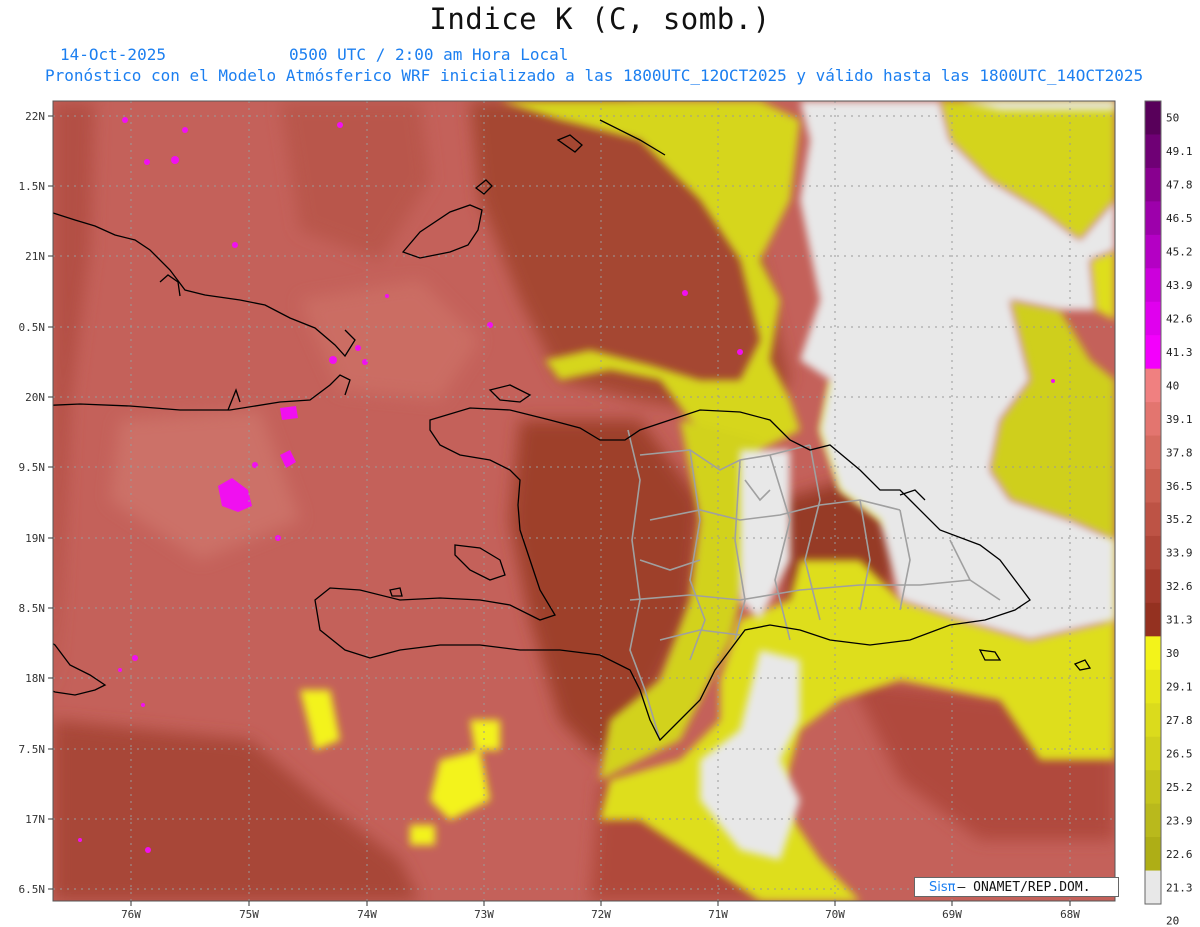 The height and width of the screenshot is (927, 1200). Describe the element at coordinates (1179, 486) in the screenshot. I see `colorbar-label: 36.5` at that location.